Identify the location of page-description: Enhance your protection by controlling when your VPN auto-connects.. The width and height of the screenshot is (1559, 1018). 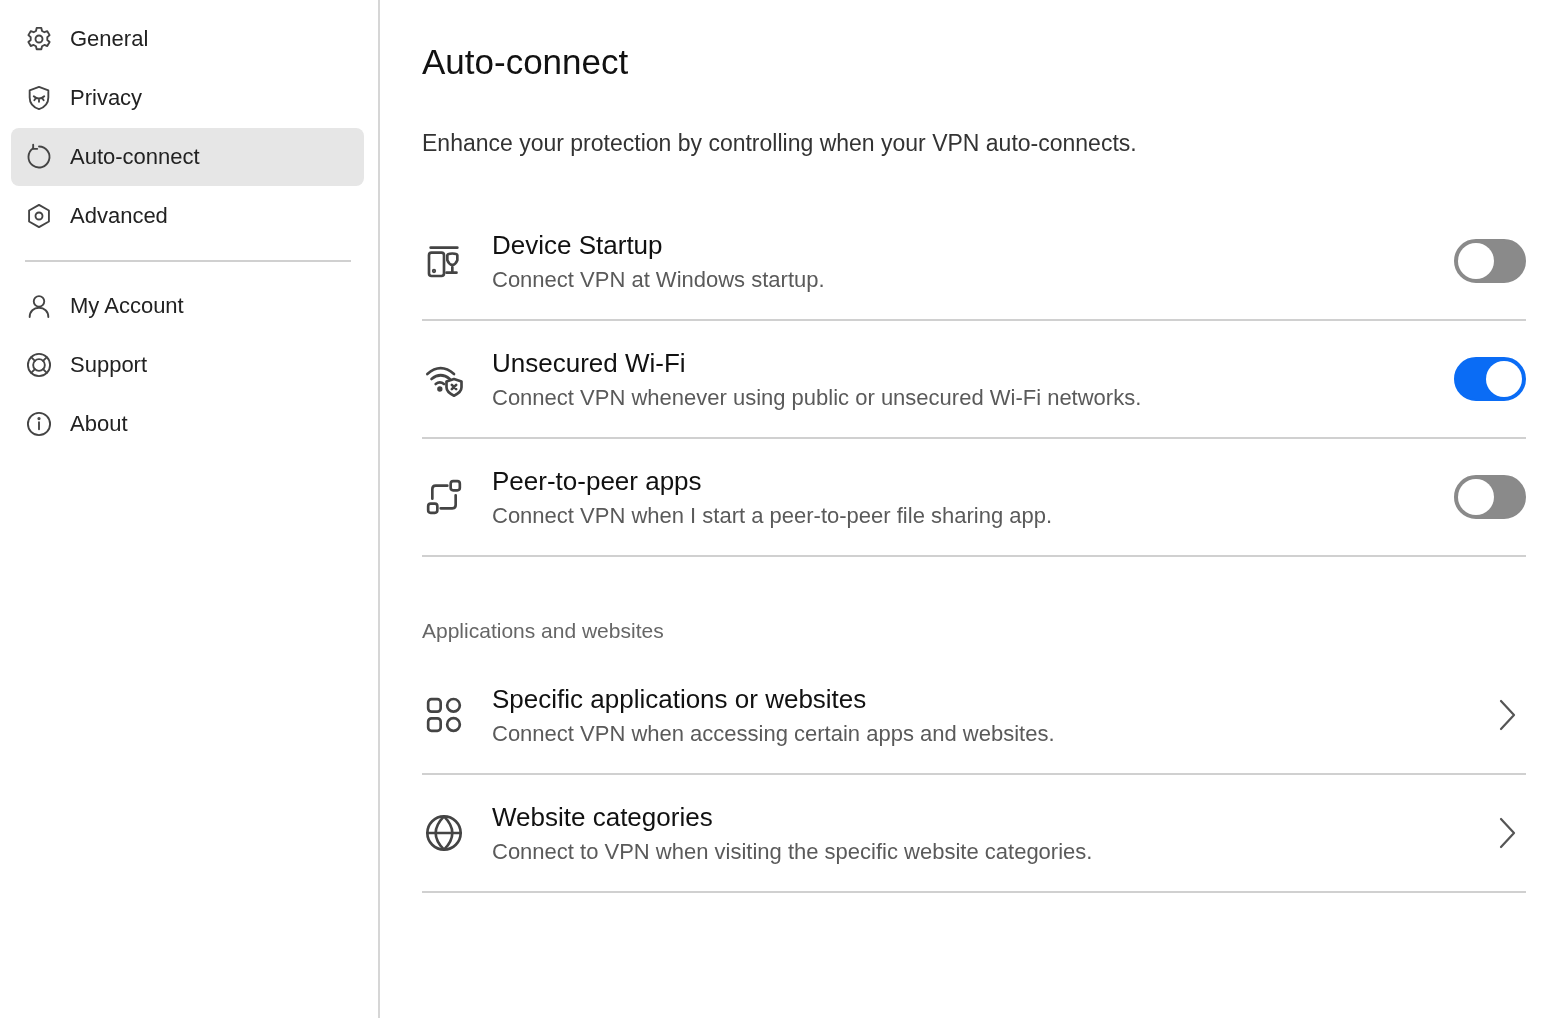
(780, 143).